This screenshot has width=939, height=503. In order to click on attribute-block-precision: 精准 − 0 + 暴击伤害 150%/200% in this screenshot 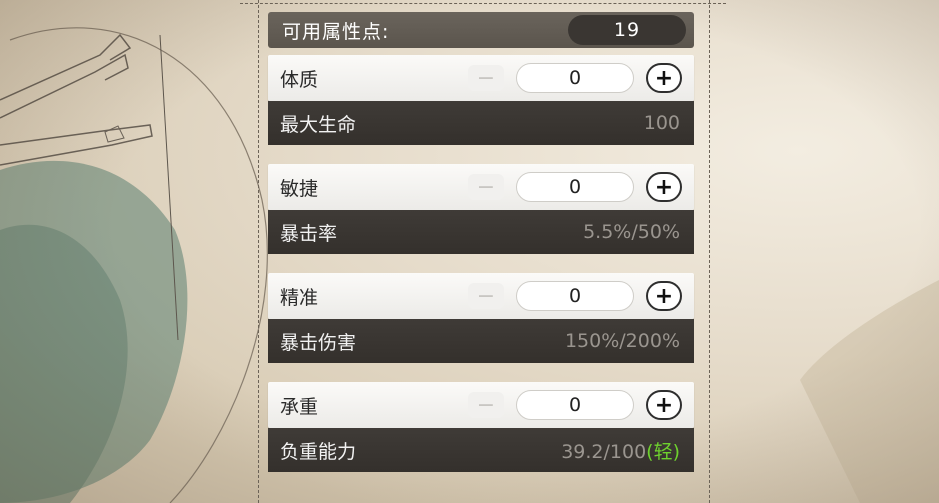, I will do `click(481, 318)`.